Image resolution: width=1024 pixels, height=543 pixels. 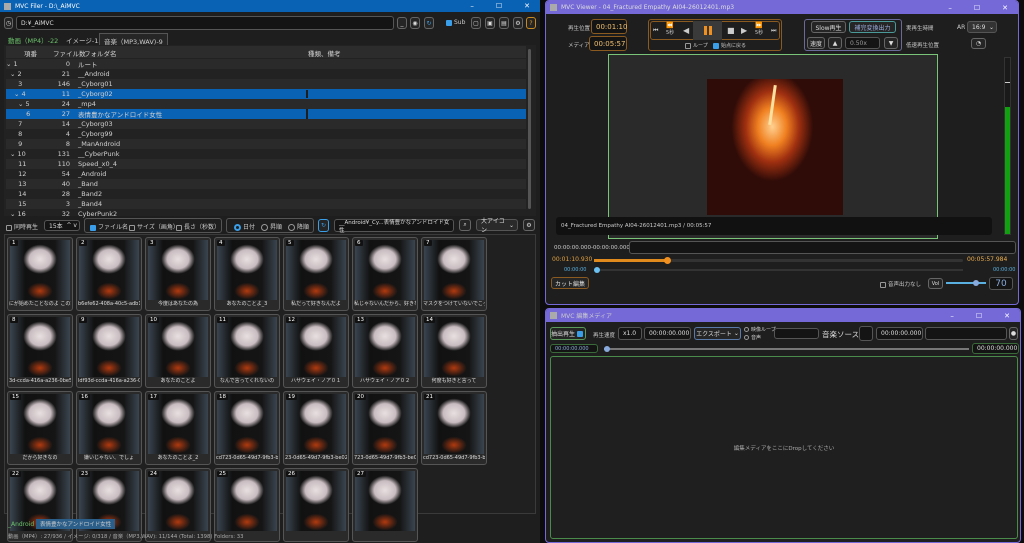 I want to click on thumbnail-tile: 11 なんで言ってくれないの, so click(x=247, y=351).